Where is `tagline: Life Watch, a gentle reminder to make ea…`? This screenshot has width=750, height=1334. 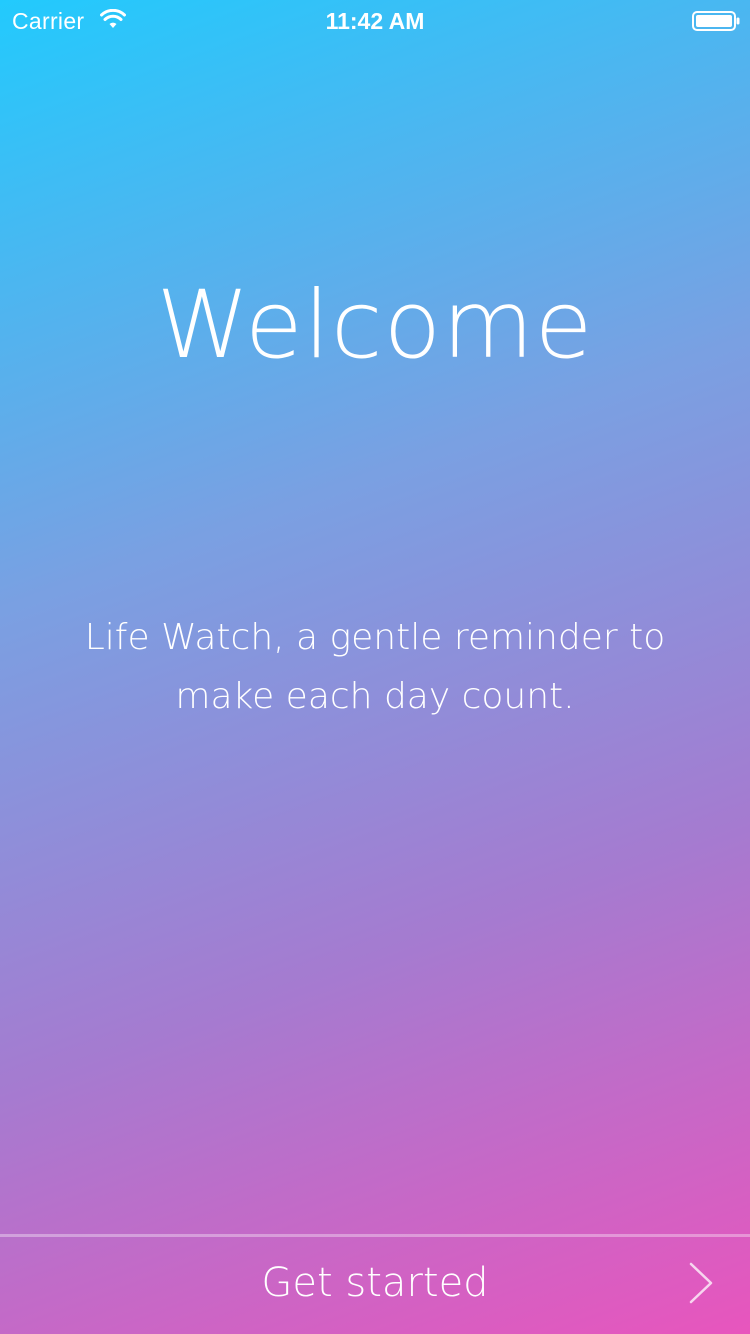
tagline: Life Watch, a gentle reminder to make ea… is located at coordinates (375, 667).